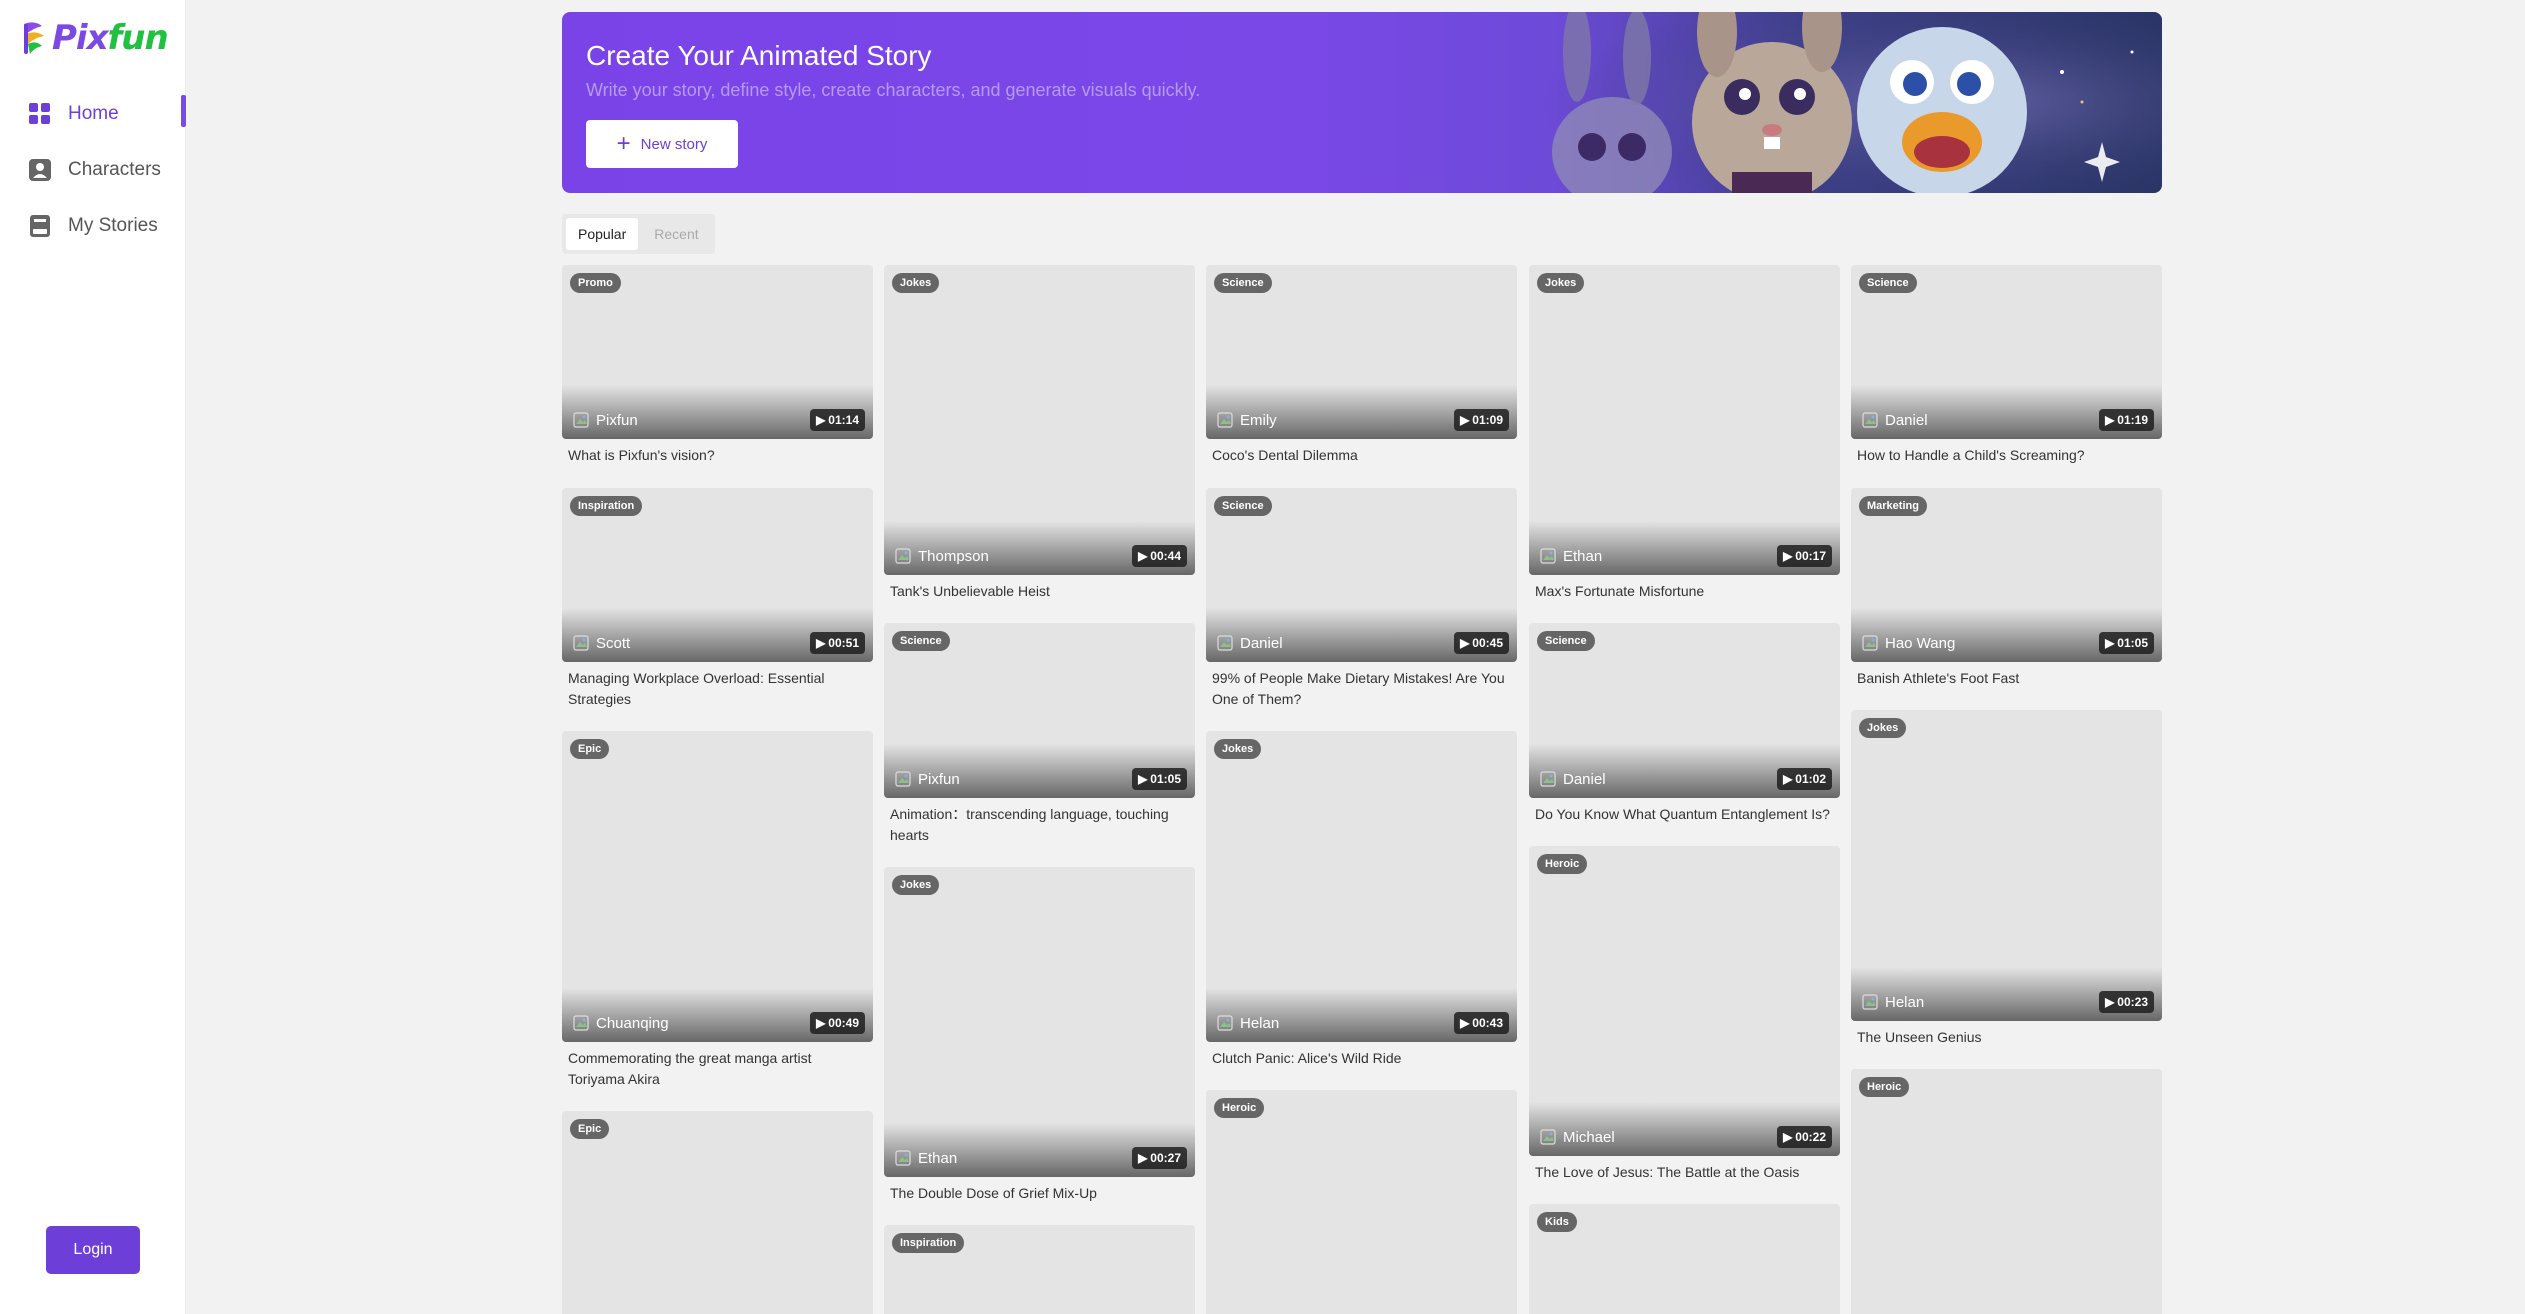  Describe the element at coordinates (601, 643) in the screenshot. I see `story-author: Scott` at that location.